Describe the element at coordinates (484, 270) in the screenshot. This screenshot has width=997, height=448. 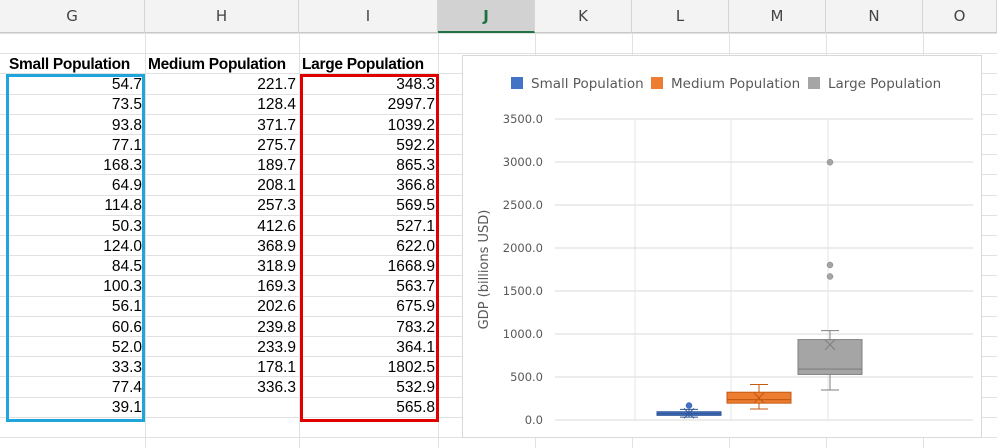
I see `y-axis-label: GDP (billions USD)` at that location.